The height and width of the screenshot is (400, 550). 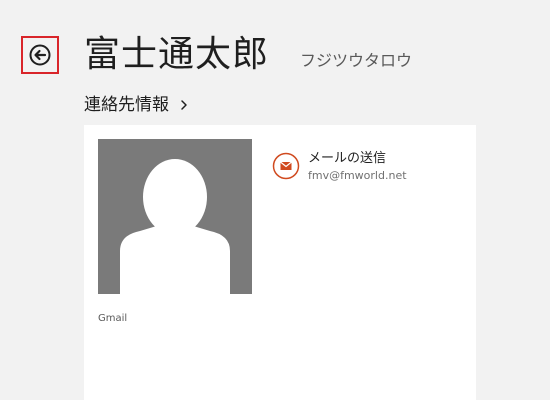 I want to click on contact-info-section-header: 連絡先情報, so click(x=136, y=105).